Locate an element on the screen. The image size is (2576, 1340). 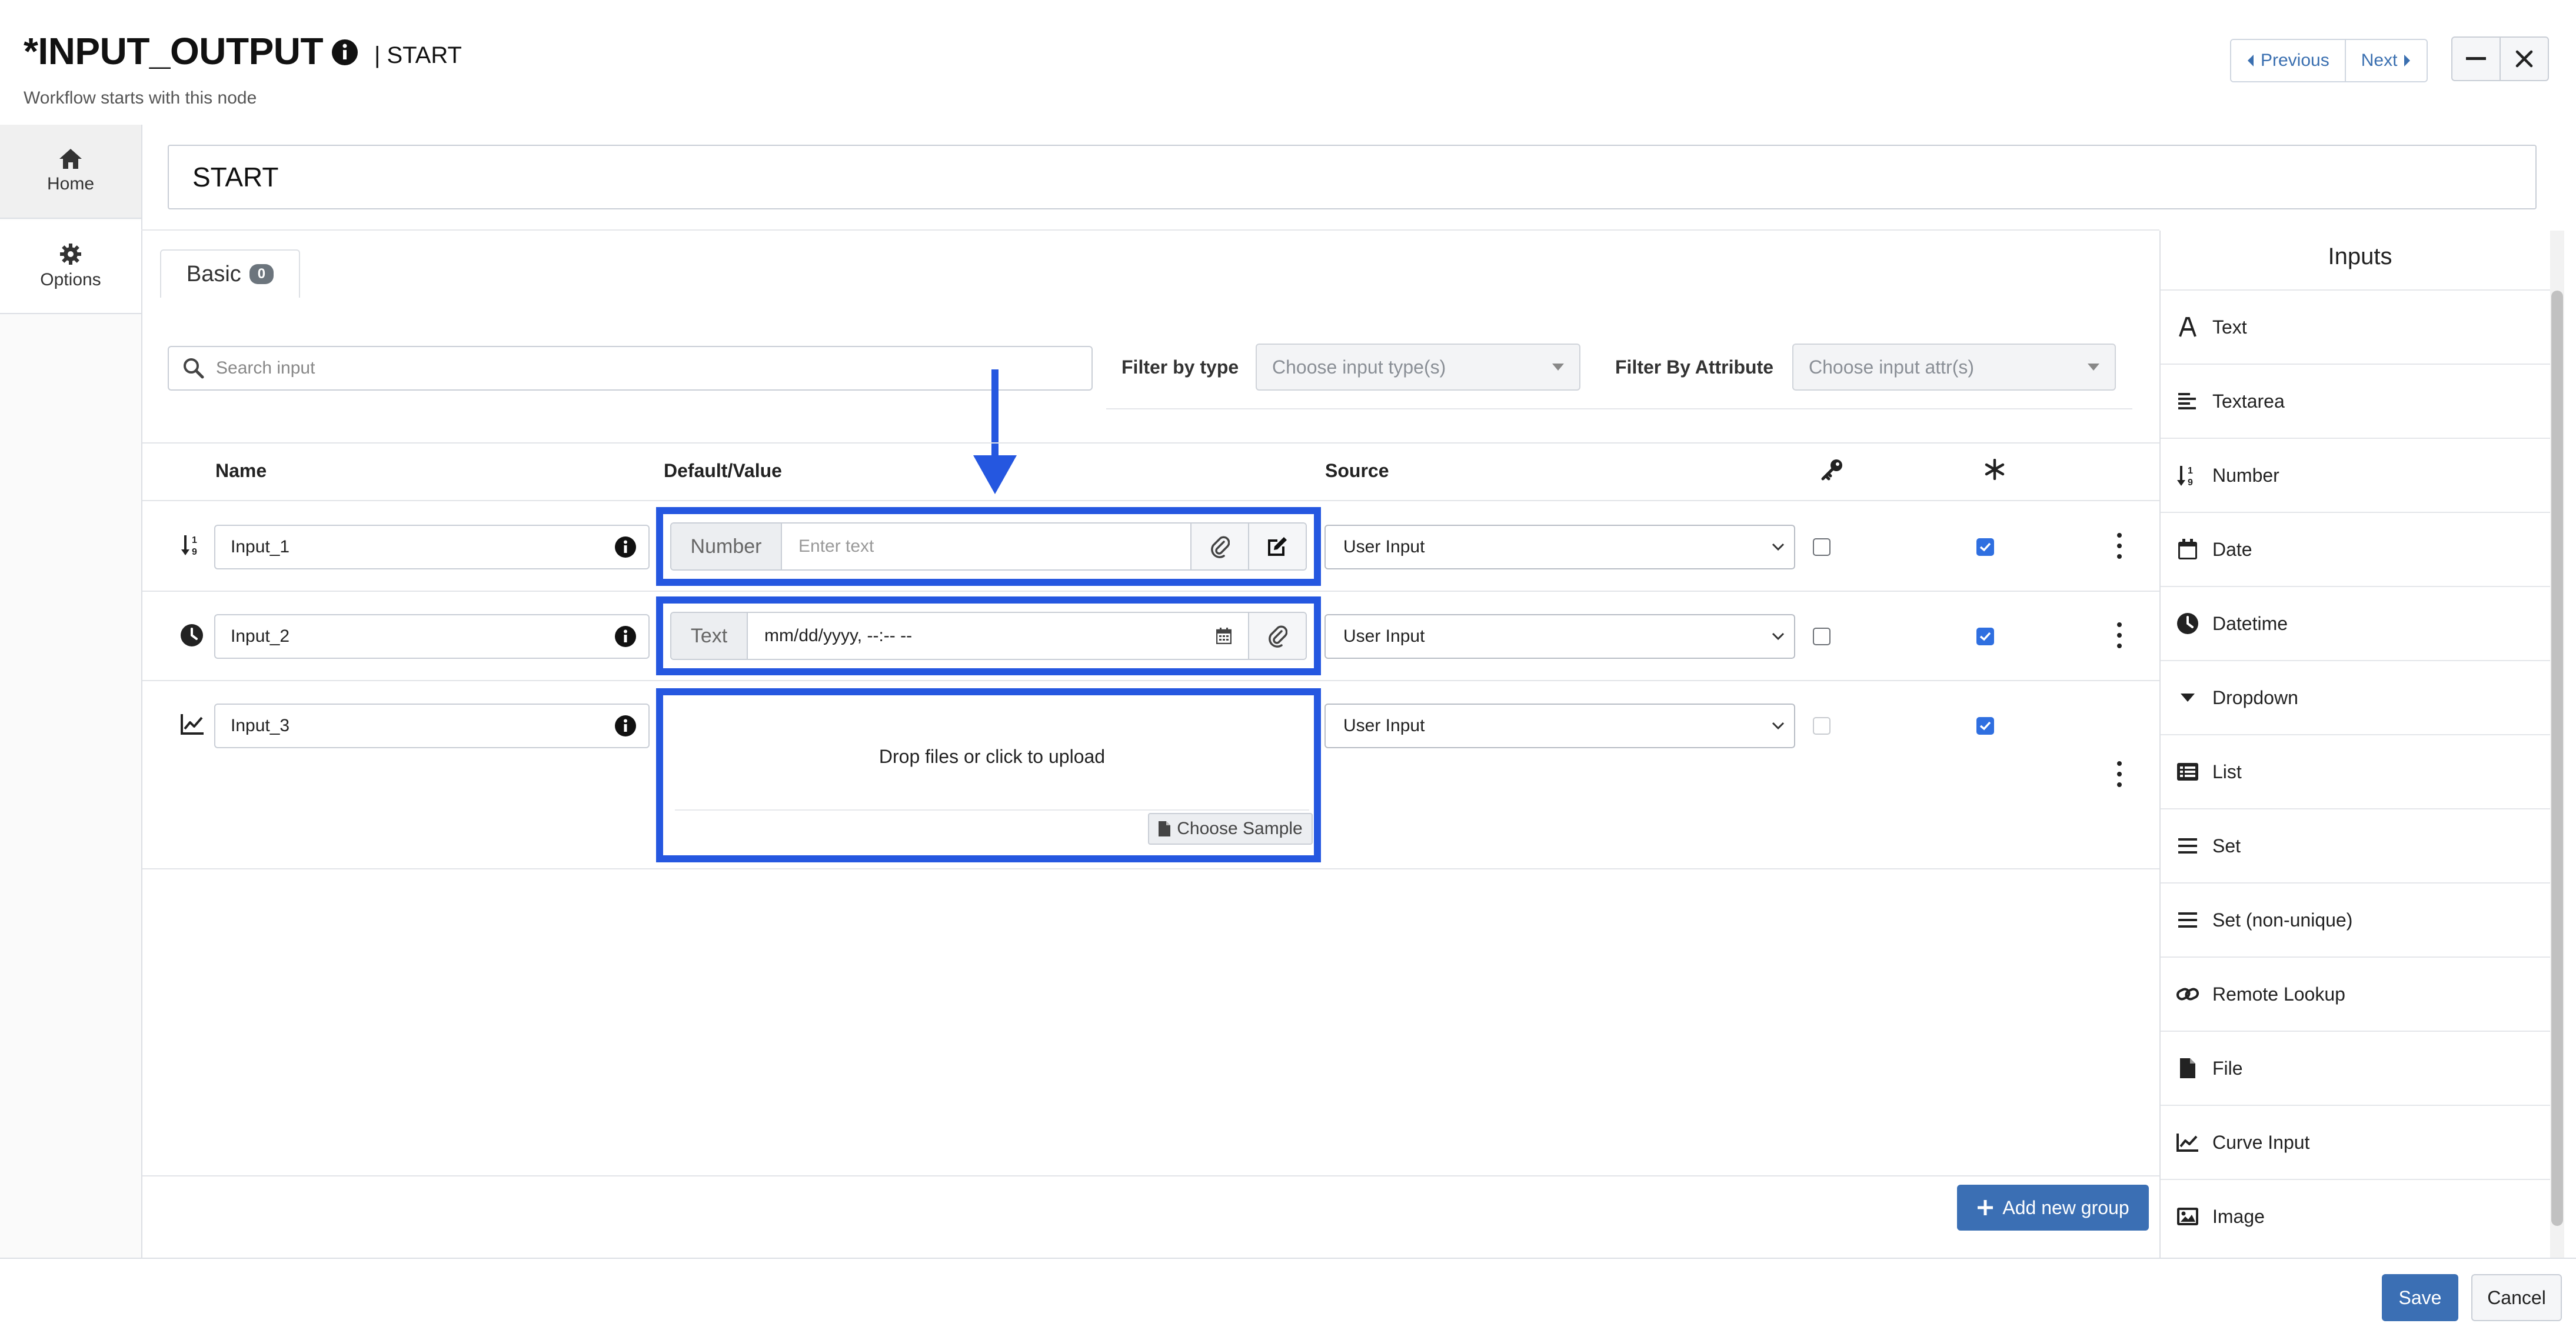
dropzone-text: Drop files or click to upload is located at coordinates (992, 756).